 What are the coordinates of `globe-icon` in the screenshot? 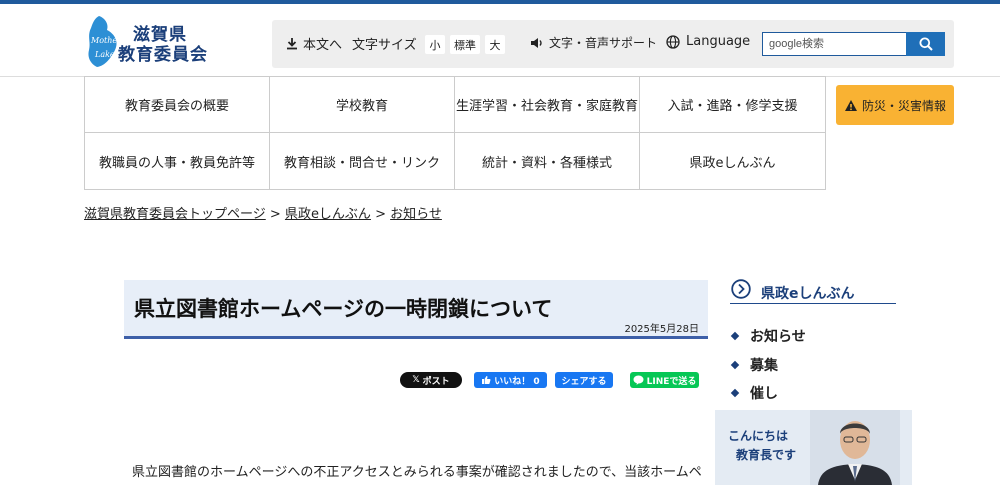 It's located at (673, 41).